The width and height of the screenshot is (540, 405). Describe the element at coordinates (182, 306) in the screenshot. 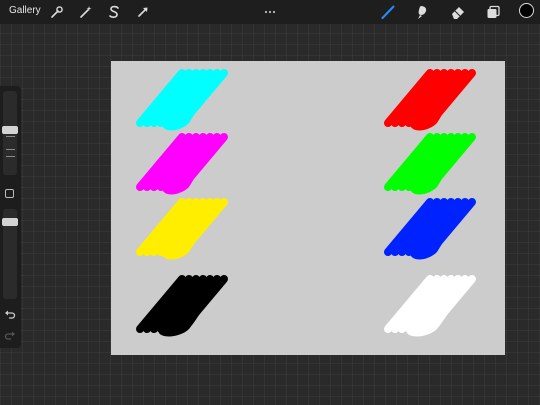

I see `swatch-black` at that location.